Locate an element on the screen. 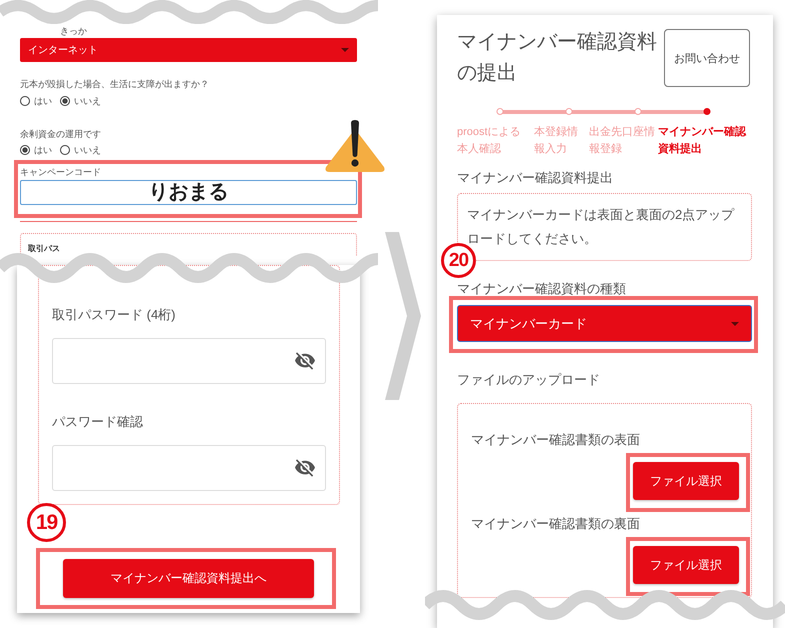  field-label: 取引パスワード (4桁) is located at coordinates (114, 315).